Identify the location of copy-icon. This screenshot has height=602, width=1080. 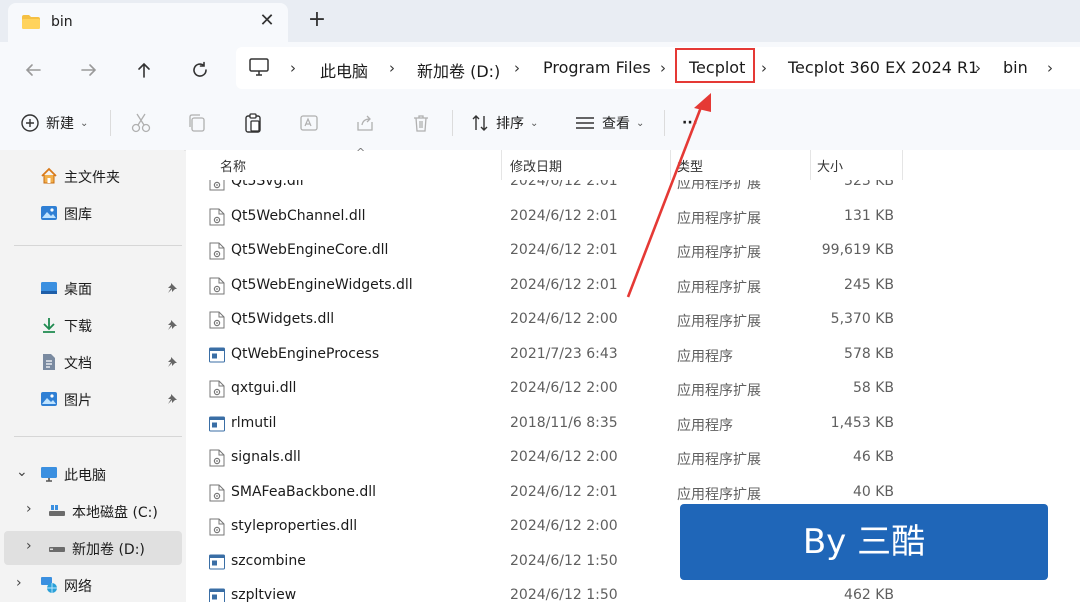
(197, 123).